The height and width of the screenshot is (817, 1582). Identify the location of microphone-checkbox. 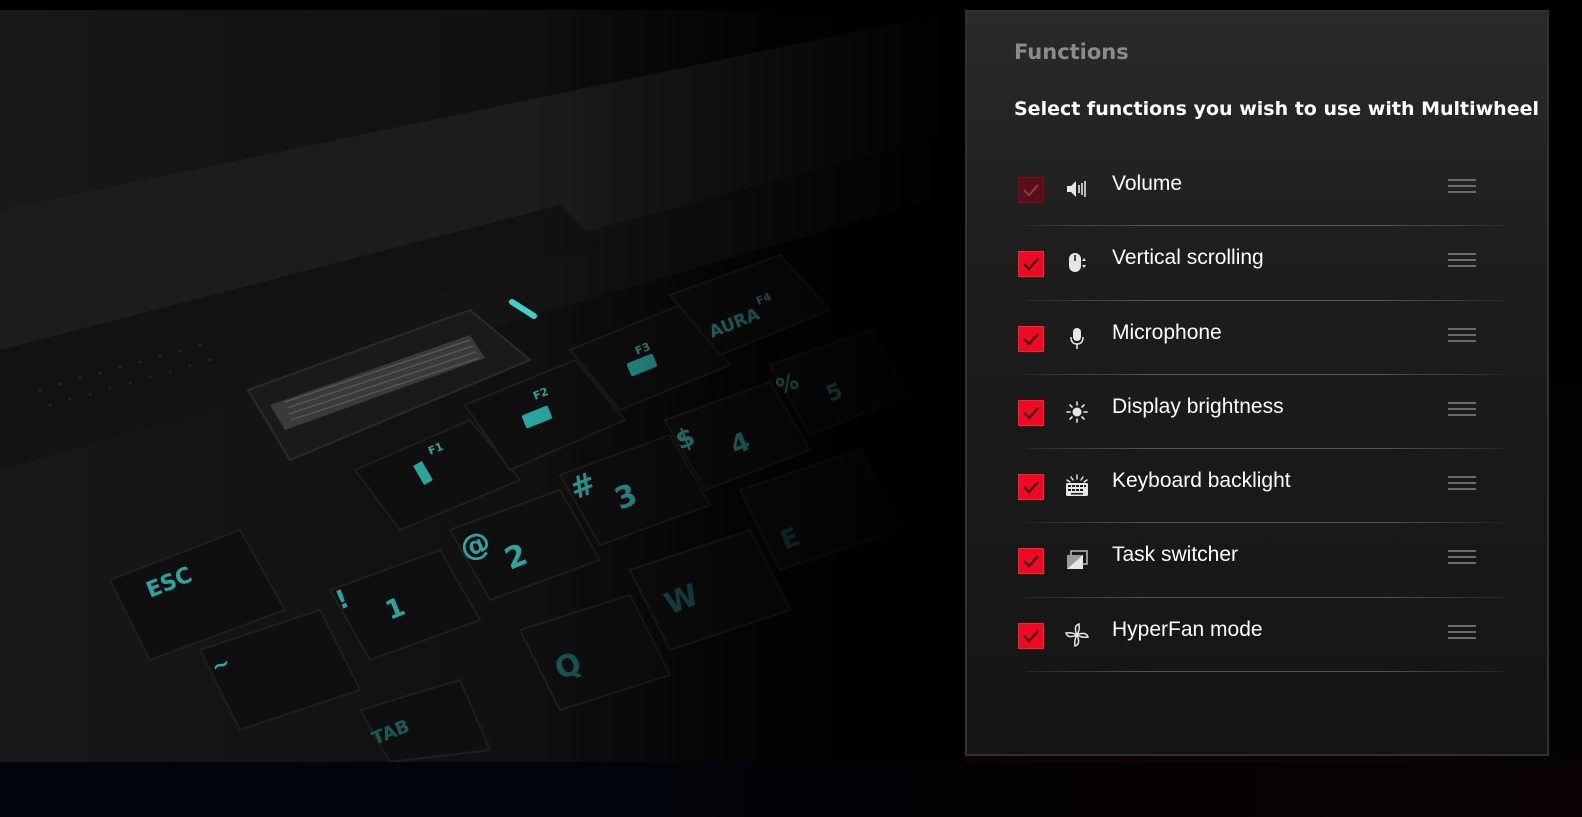
(1031, 338).